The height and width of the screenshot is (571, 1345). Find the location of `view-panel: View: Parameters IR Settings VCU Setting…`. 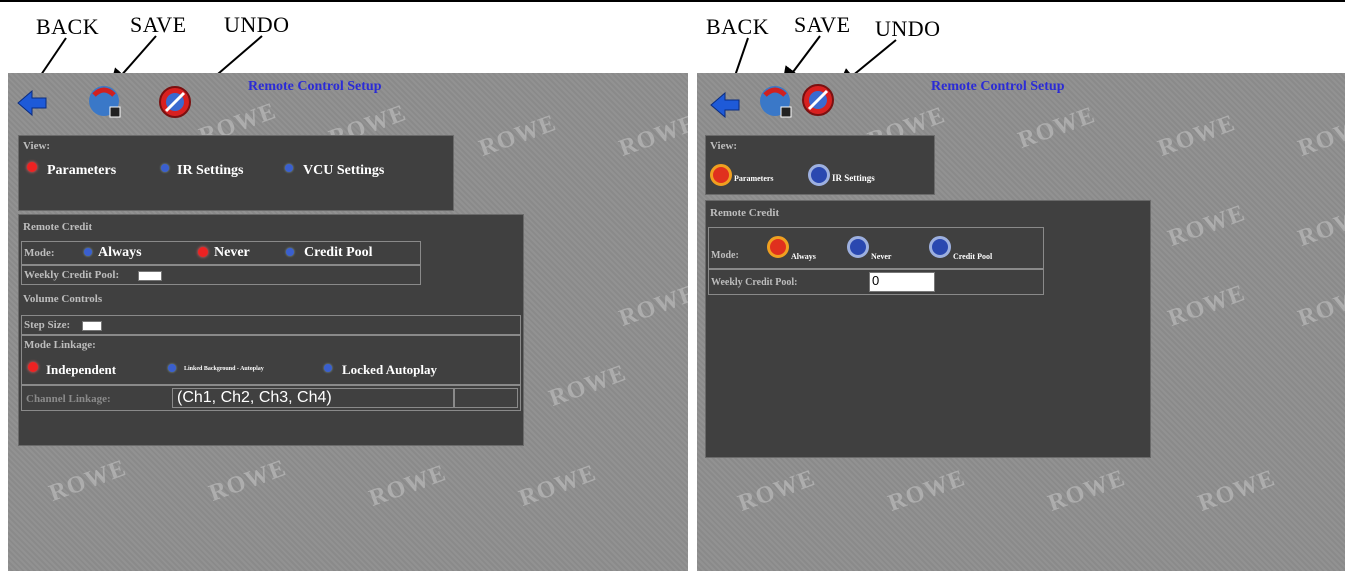

view-panel: View: Parameters IR Settings VCU Setting… is located at coordinates (236, 173).